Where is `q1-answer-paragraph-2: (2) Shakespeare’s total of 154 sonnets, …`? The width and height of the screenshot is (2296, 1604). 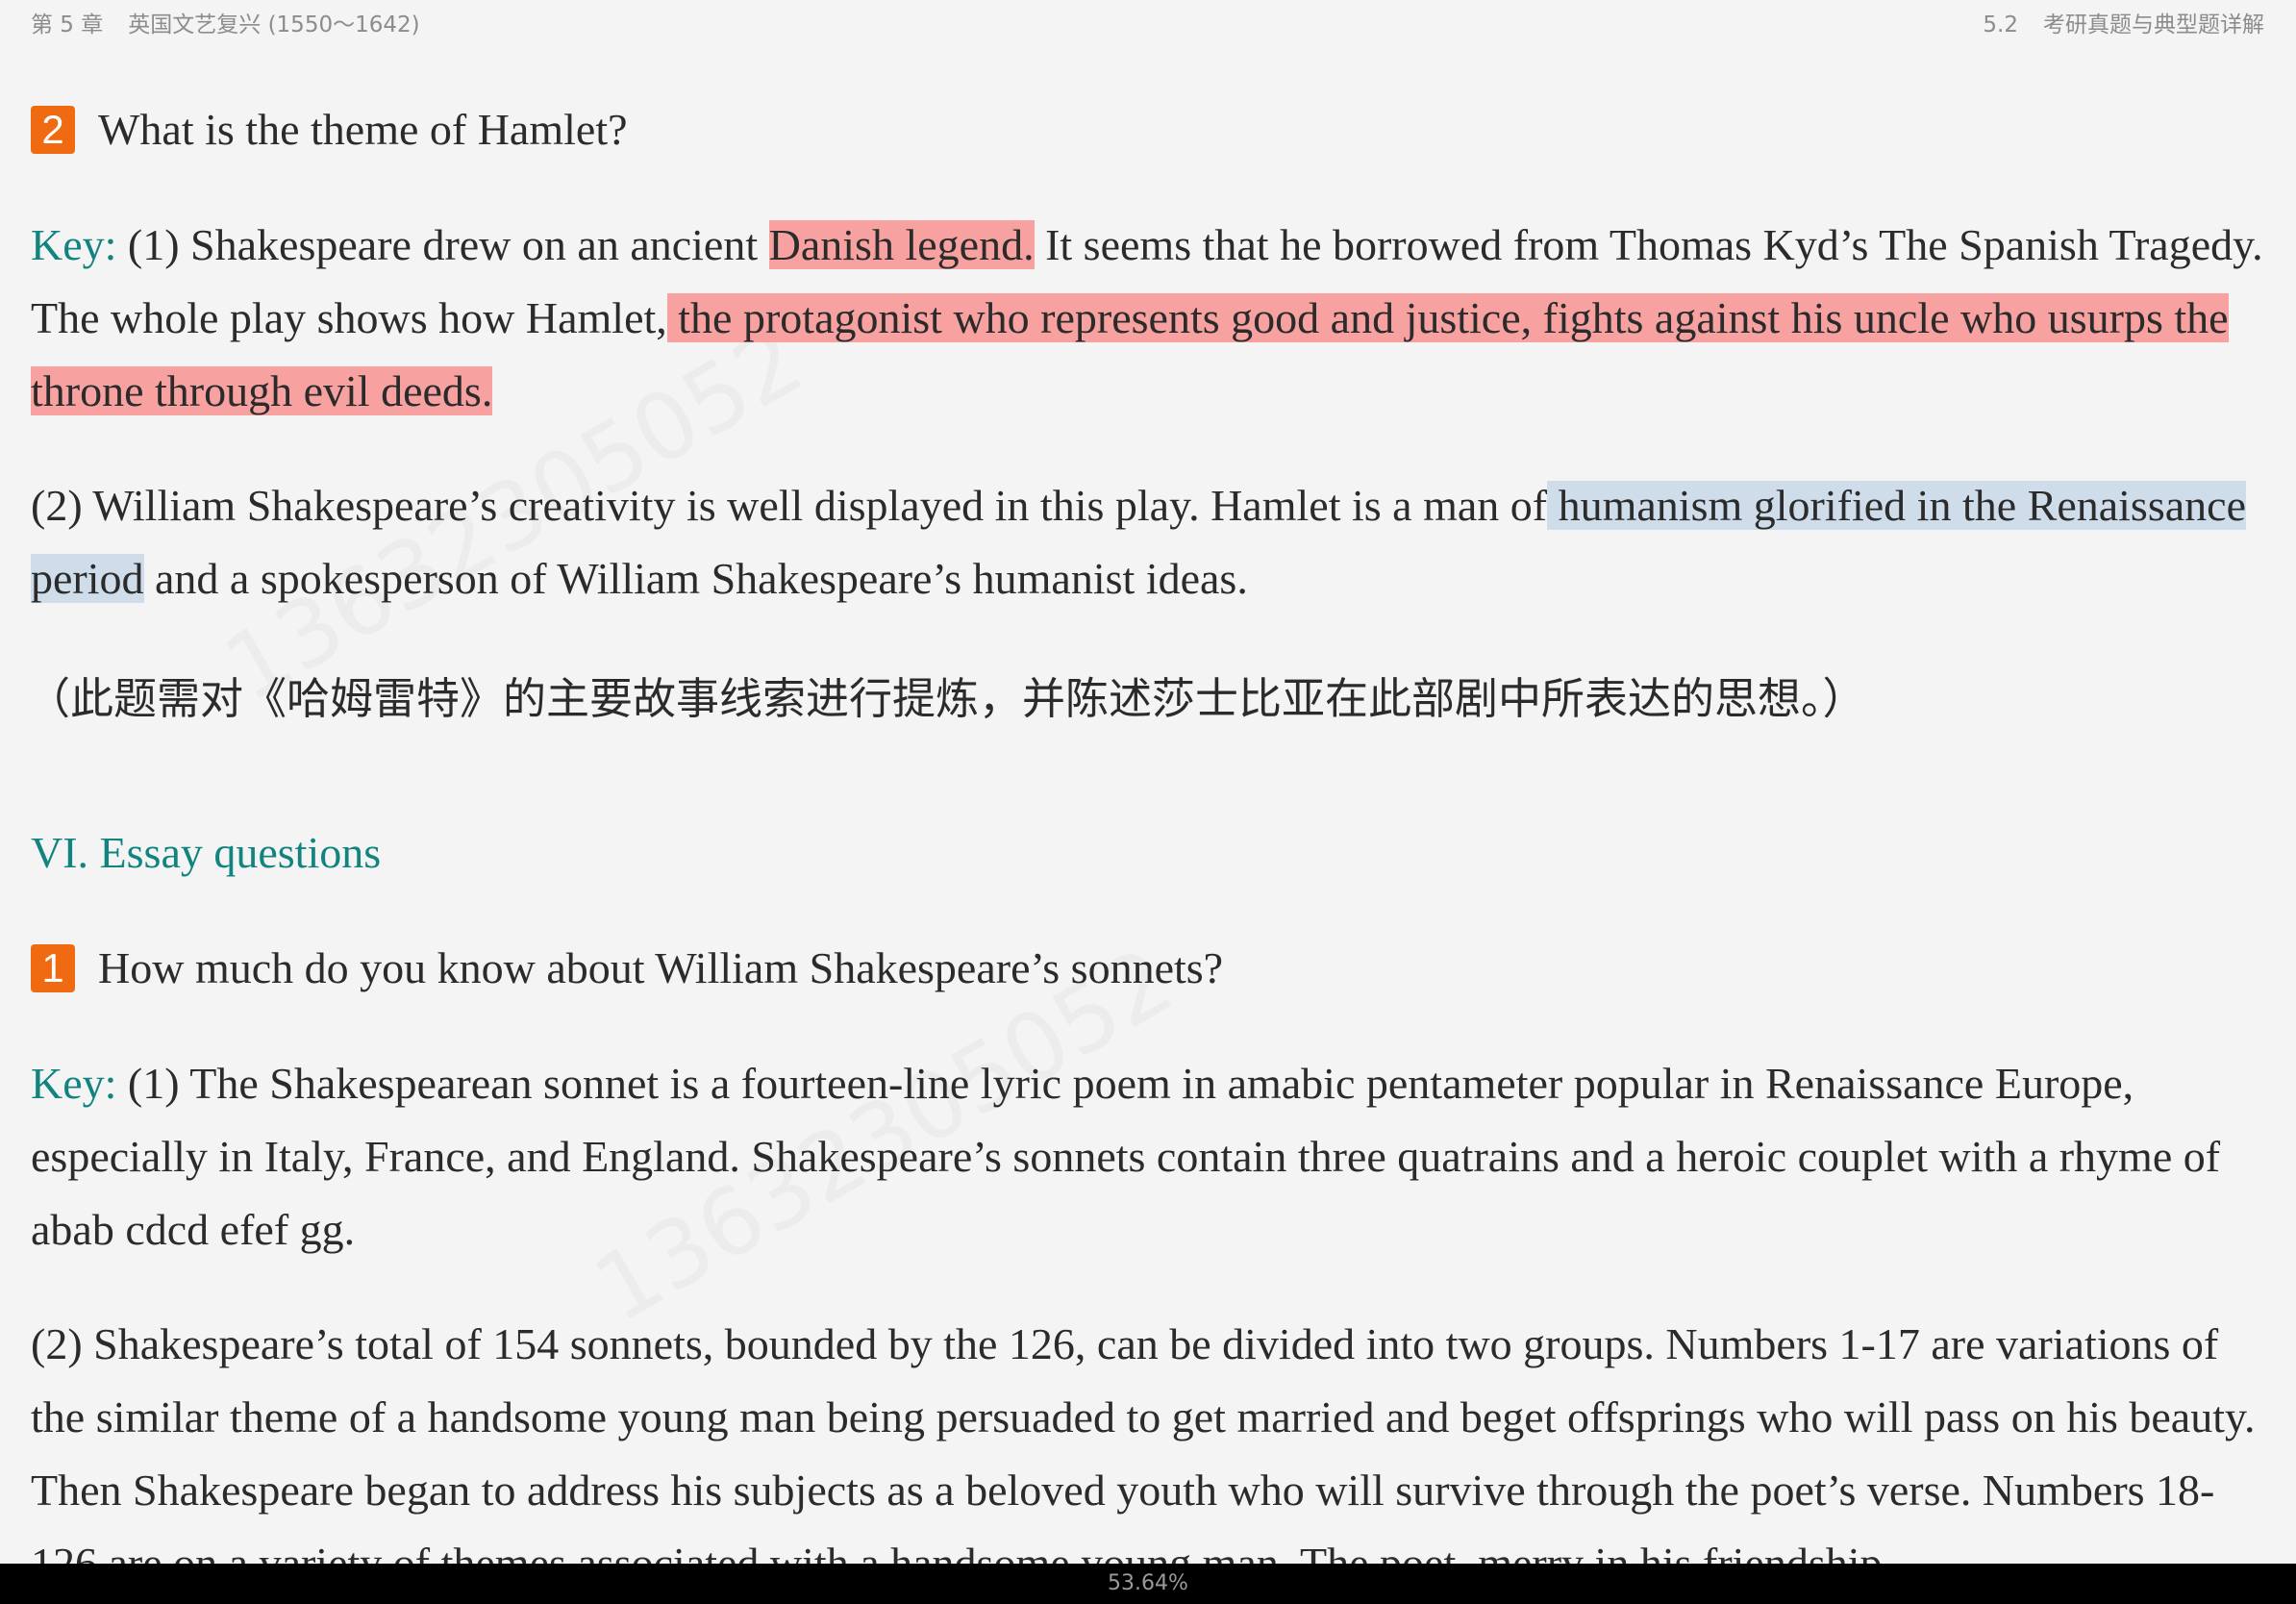
q1-answer-paragraph-2: (2) Shakespeare’s total of 154 sonnets, … is located at coordinates (1143, 1441).